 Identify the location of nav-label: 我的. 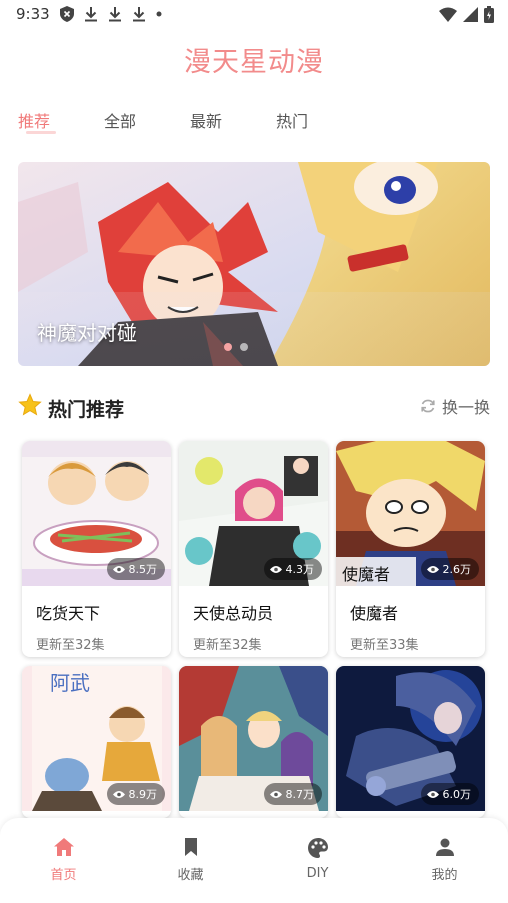
(444, 875).